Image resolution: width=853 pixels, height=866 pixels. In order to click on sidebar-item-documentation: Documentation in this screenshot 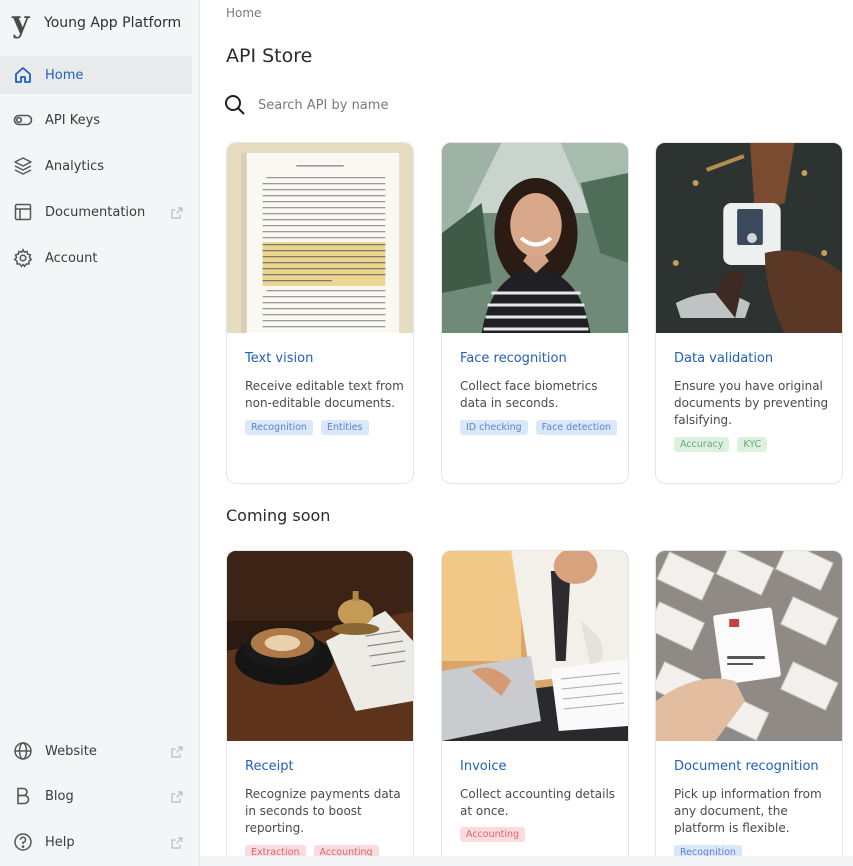, I will do `click(96, 212)`.